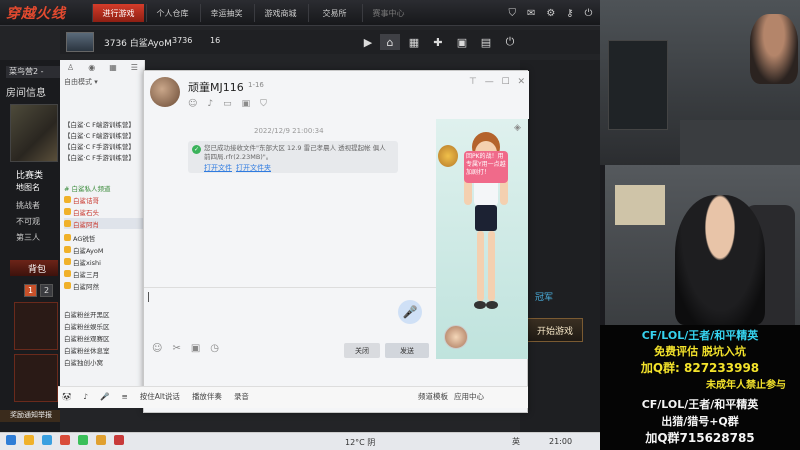 The image size is (800, 450). What do you see at coordinates (34, 268) in the screenshot?
I see `bag-tab: 背包` at bounding box center [34, 268].